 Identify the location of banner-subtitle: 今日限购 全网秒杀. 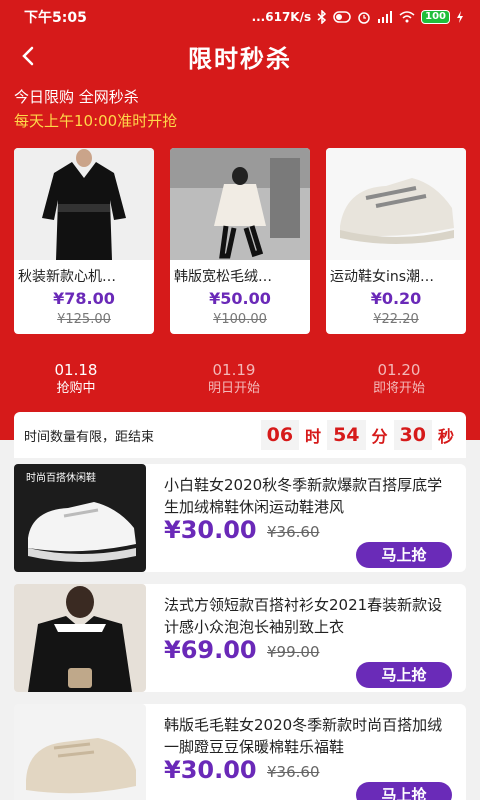
(76, 97).